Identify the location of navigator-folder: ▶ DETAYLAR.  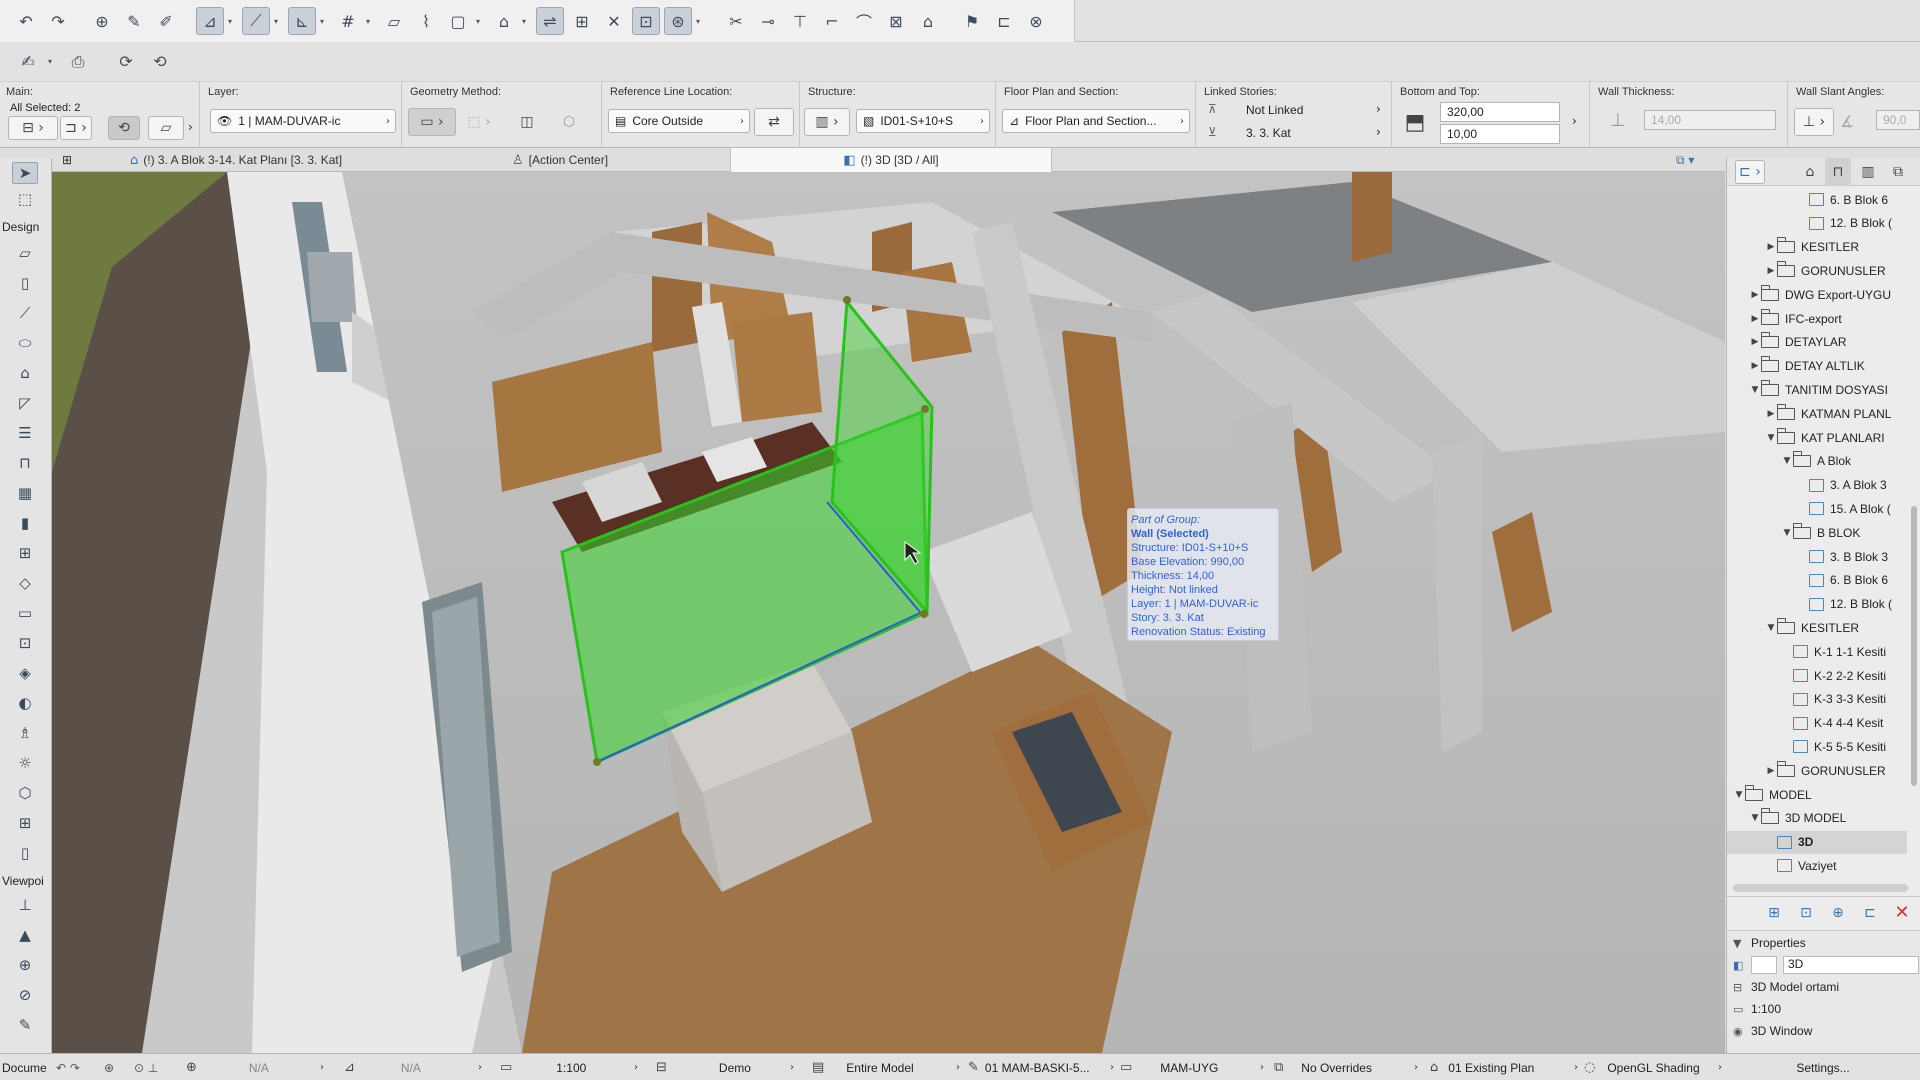
(1817, 342).